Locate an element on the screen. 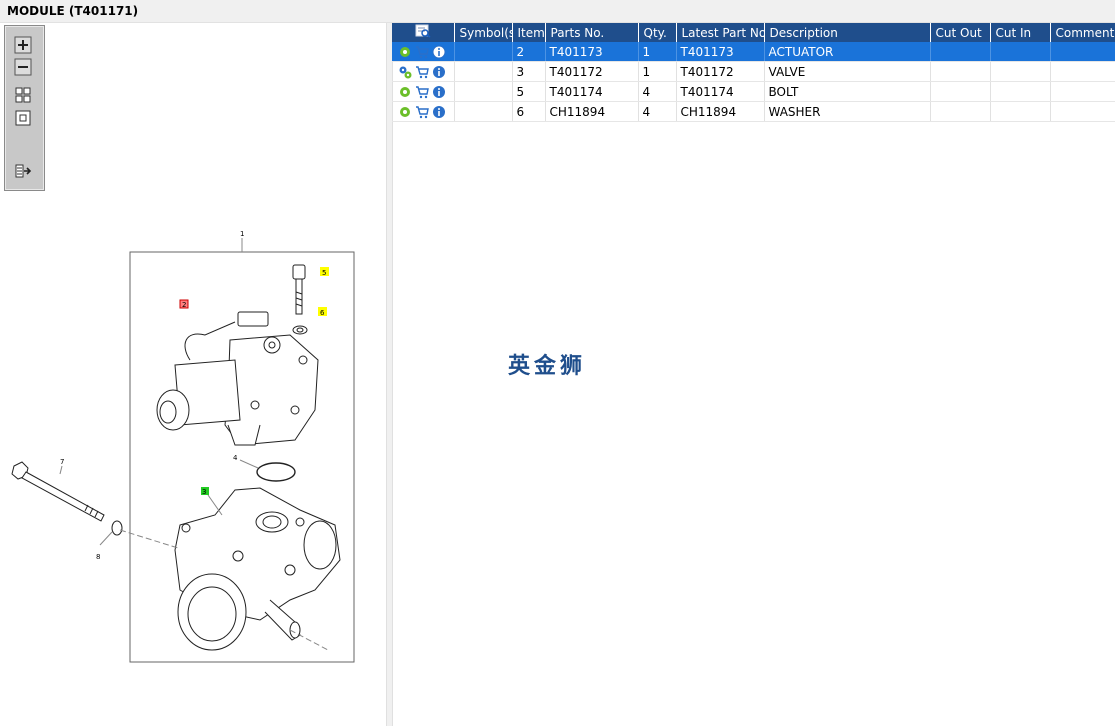 The height and width of the screenshot is (726, 1115). view-lookup-icon is located at coordinates (423, 31).